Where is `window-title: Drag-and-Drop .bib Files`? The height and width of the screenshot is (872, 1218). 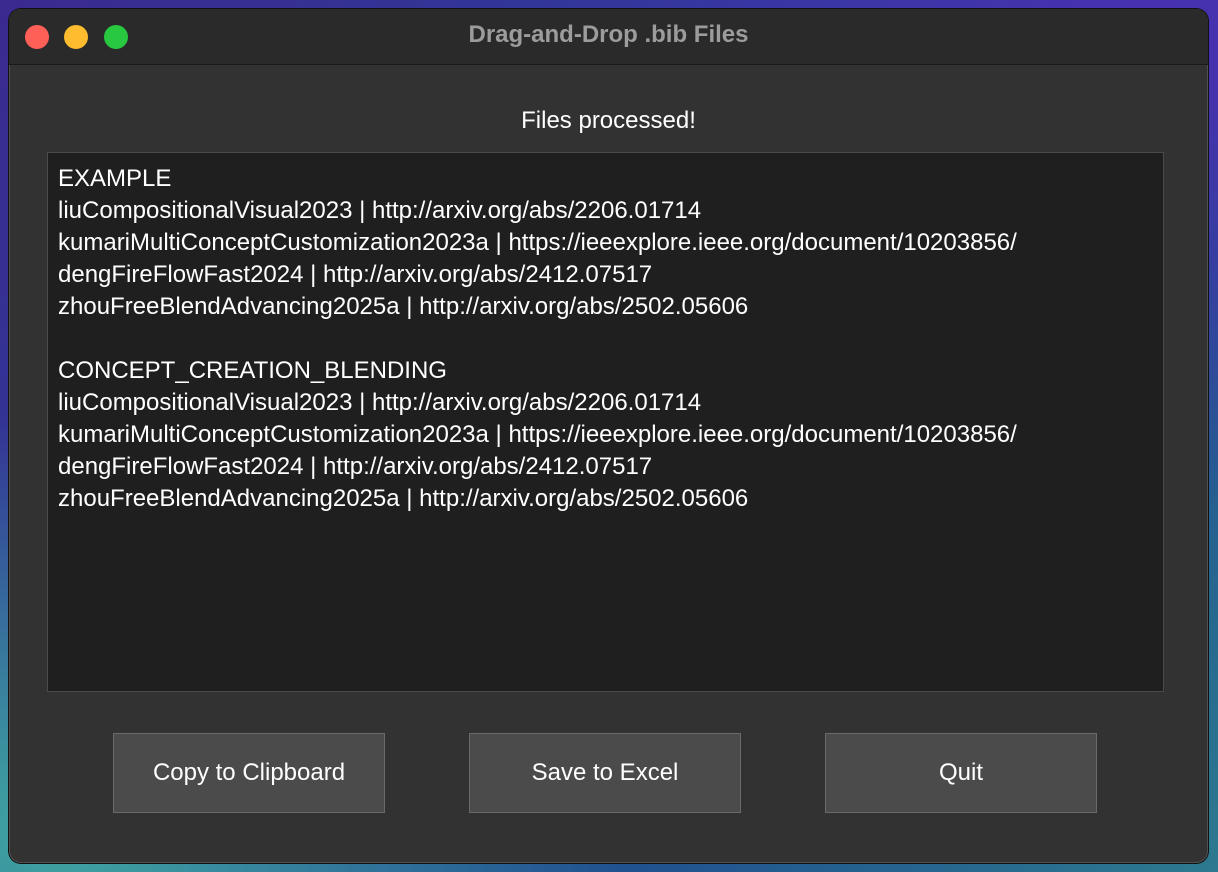 window-title: Drag-and-Drop .bib Files is located at coordinates (608, 34).